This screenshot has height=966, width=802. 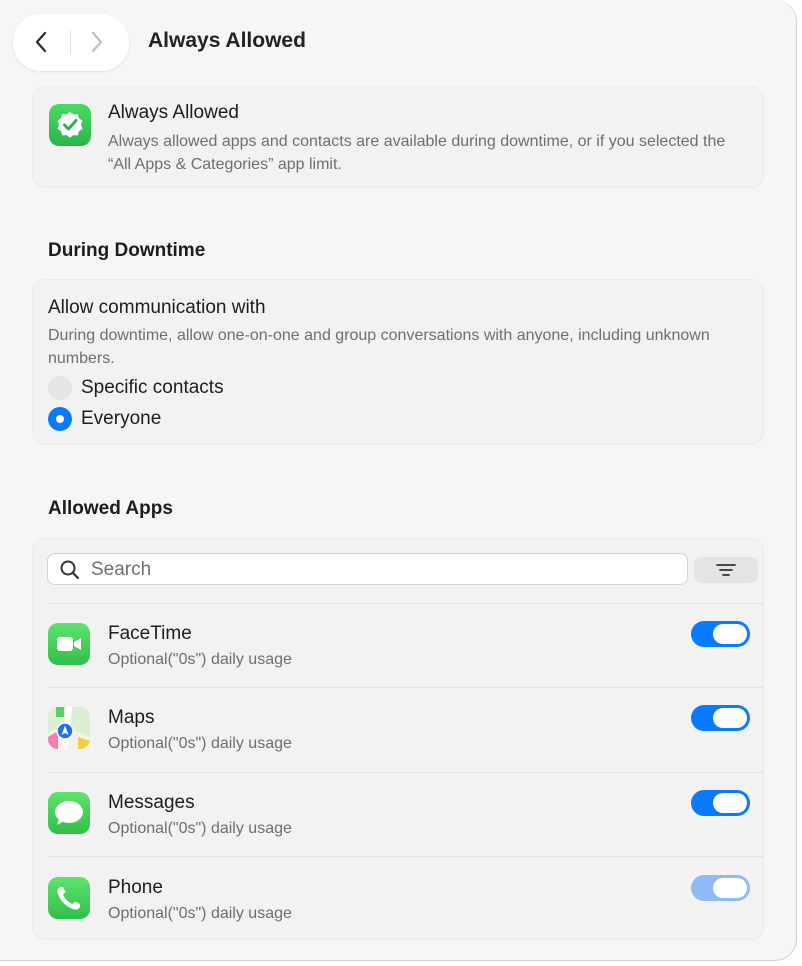 I want to click on chevron-right-icon, so click(x=97, y=42).